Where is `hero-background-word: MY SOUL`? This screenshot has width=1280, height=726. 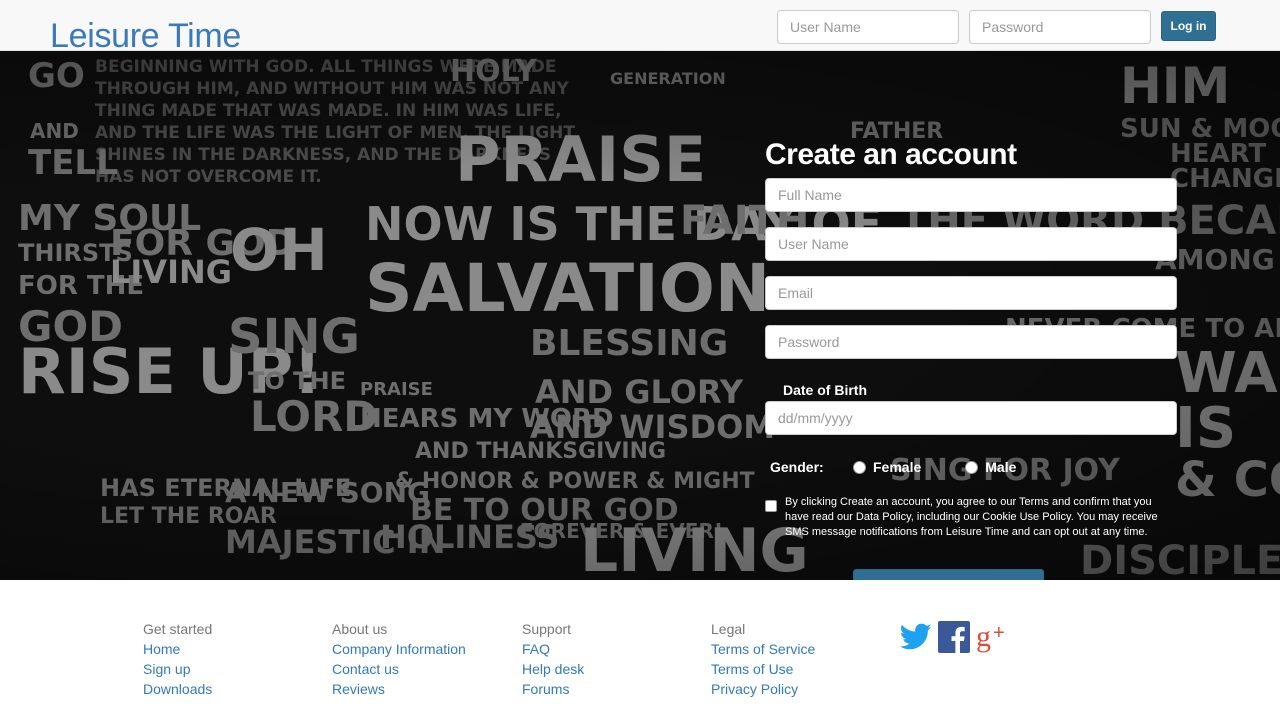
hero-background-word: MY SOUL is located at coordinates (110, 218).